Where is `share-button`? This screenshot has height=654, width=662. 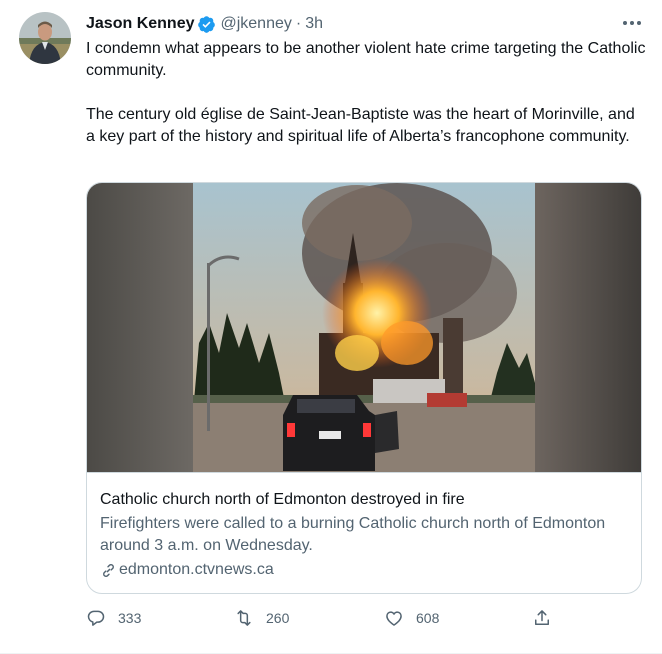
share-button is located at coordinates (542, 618).